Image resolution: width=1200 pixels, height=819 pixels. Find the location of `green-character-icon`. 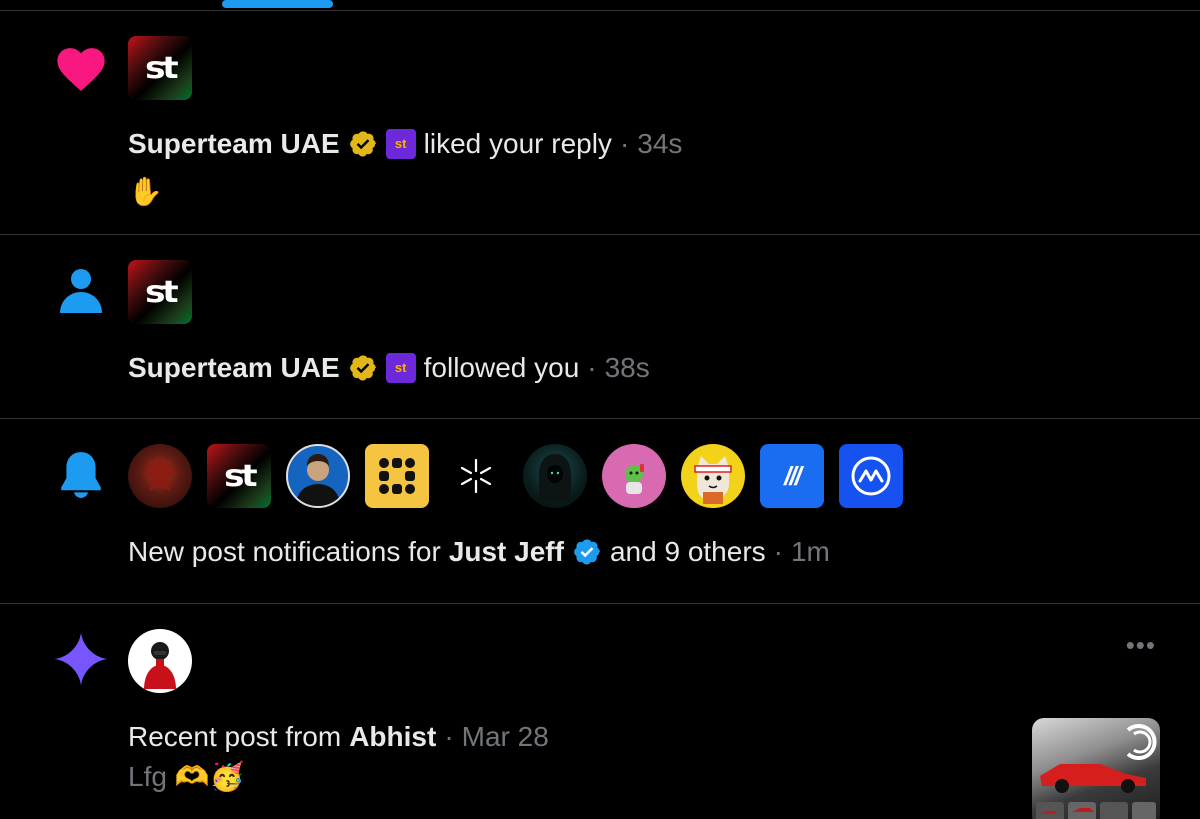

green-character-icon is located at coordinates (634, 479).